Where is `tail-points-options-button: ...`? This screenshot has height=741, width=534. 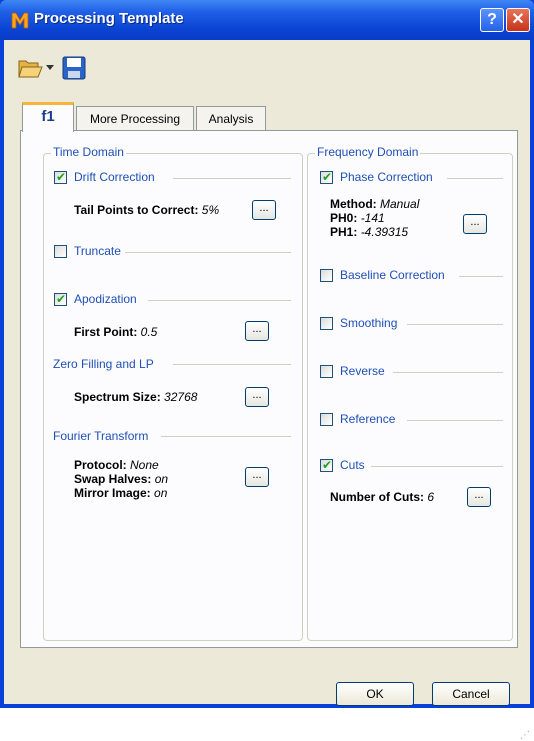 tail-points-options-button: ... is located at coordinates (264, 210).